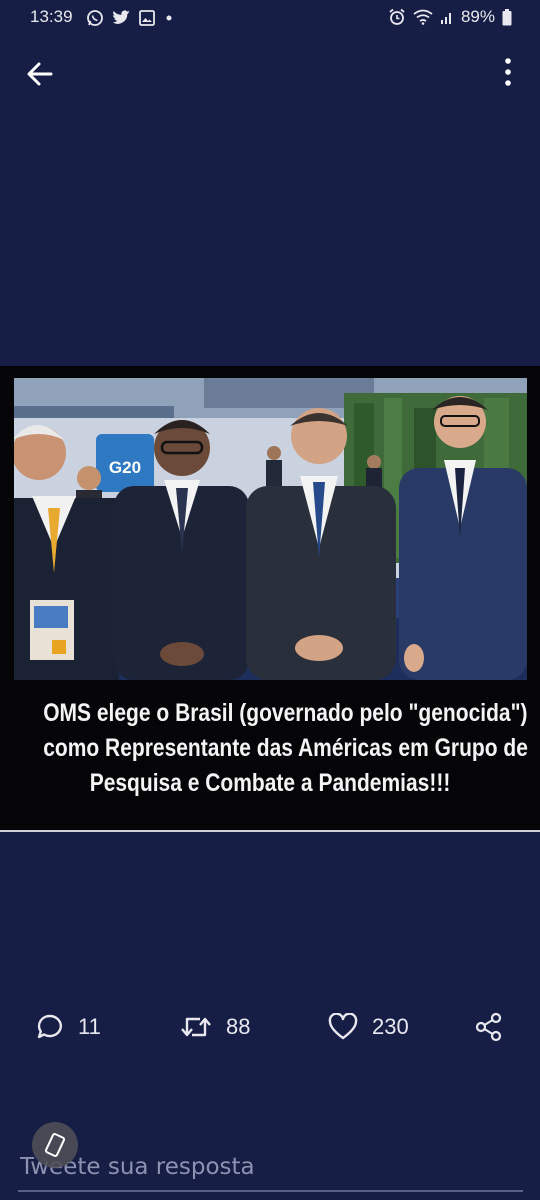  I want to click on arrow-left-icon, so click(40, 74).